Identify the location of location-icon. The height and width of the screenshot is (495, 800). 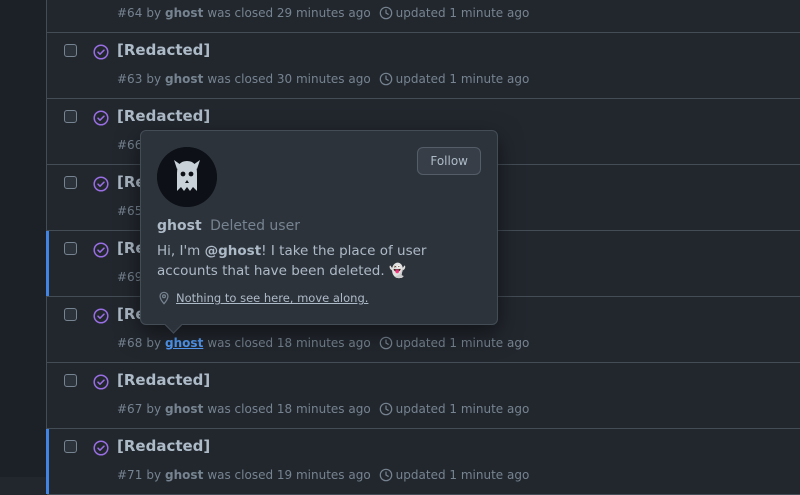
(164, 298).